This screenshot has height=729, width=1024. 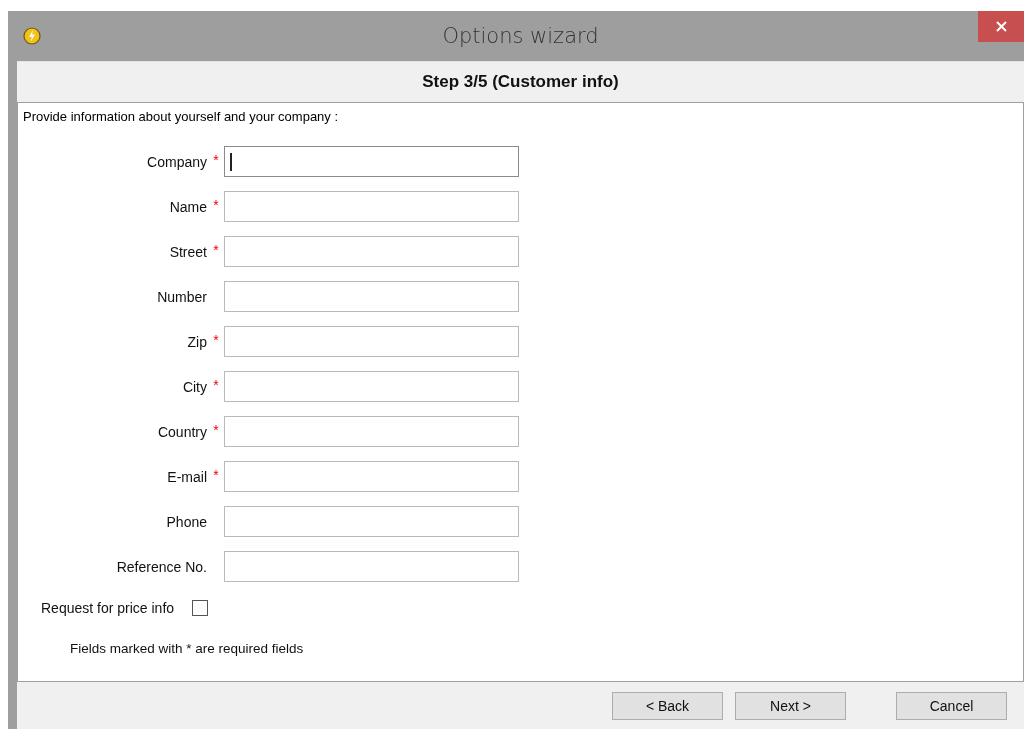 What do you see at coordinates (32, 36) in the screenshot?
I see `lightning-icon` at bounding box center [32, 36].